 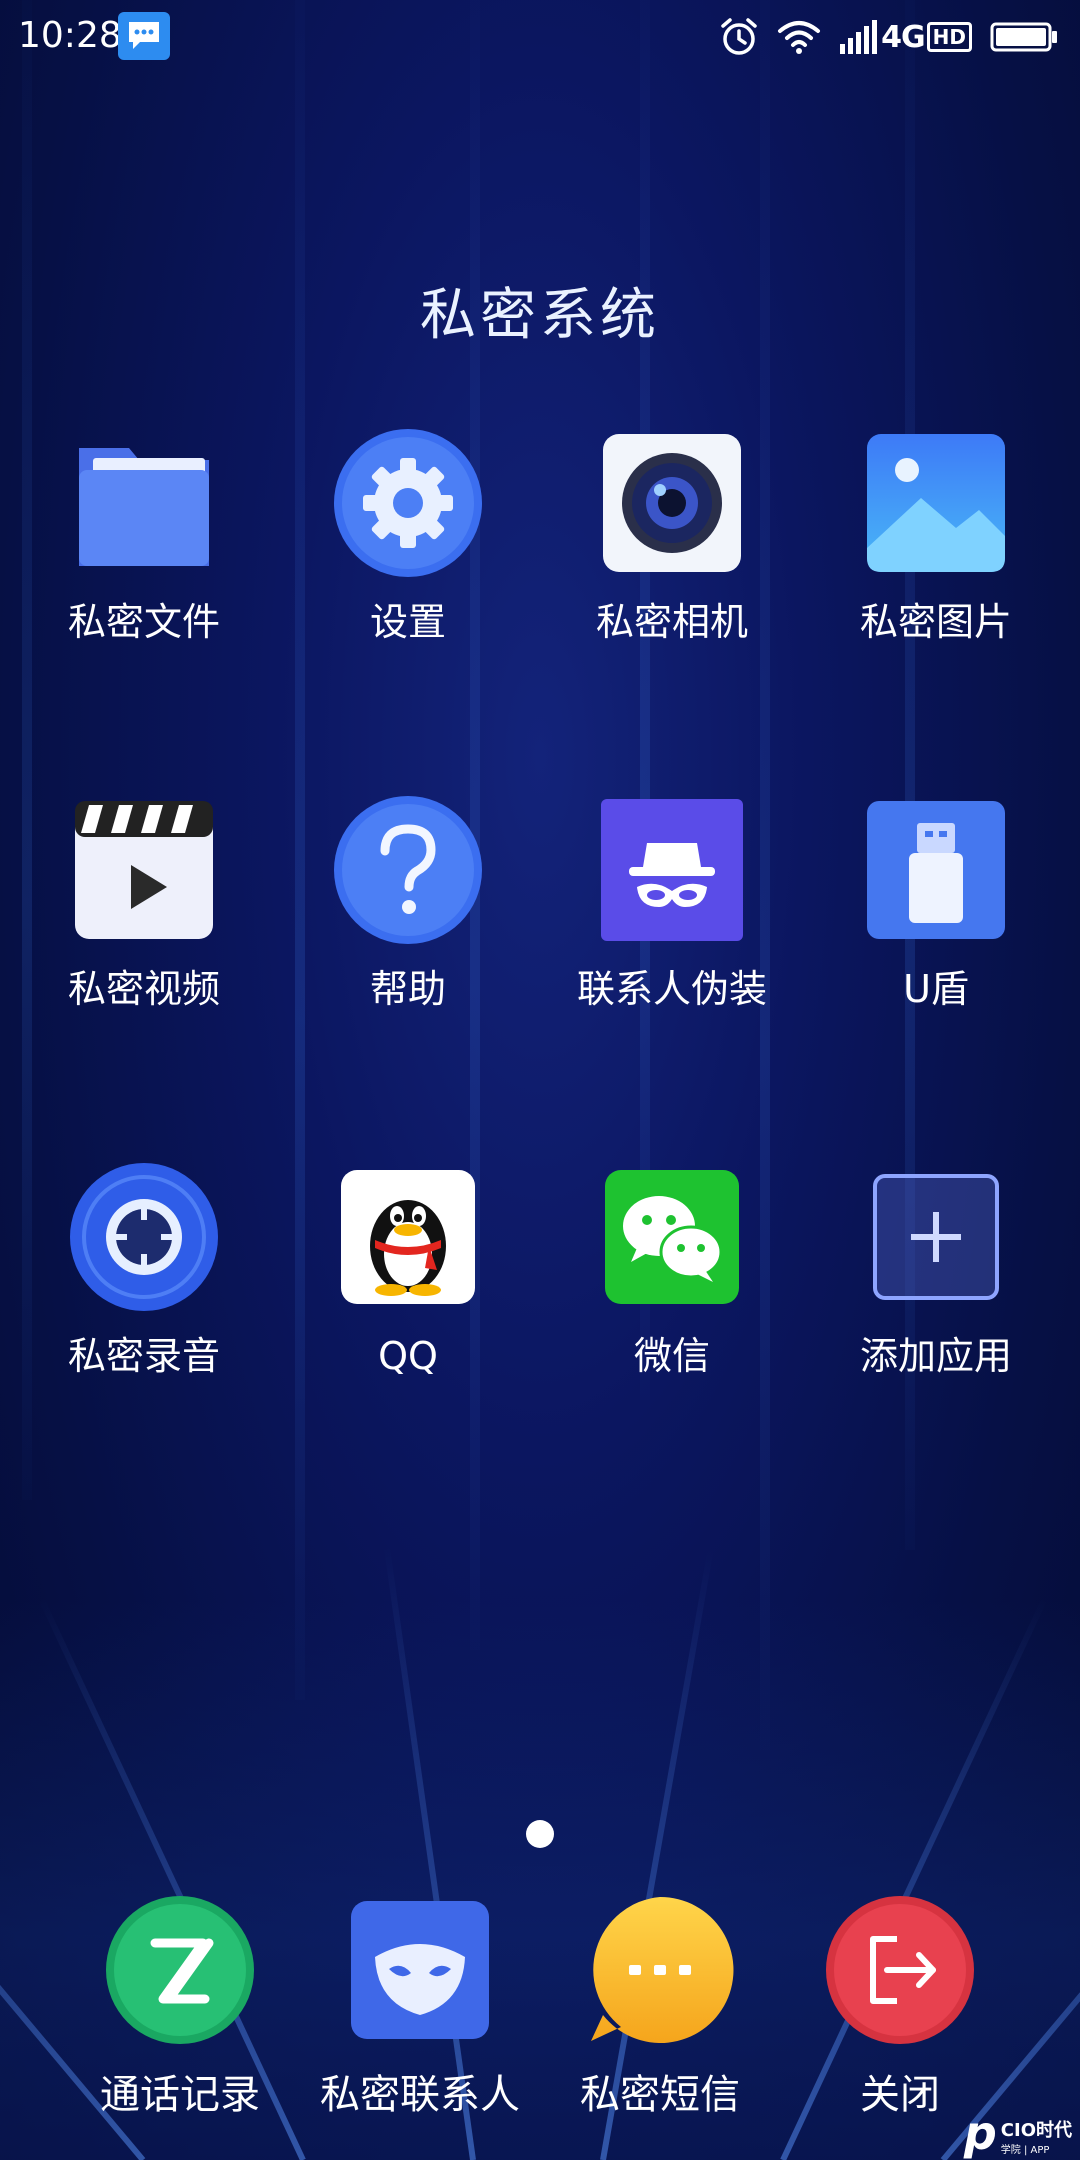 I want to click on incognito-icon, so click(x=672, y=870).